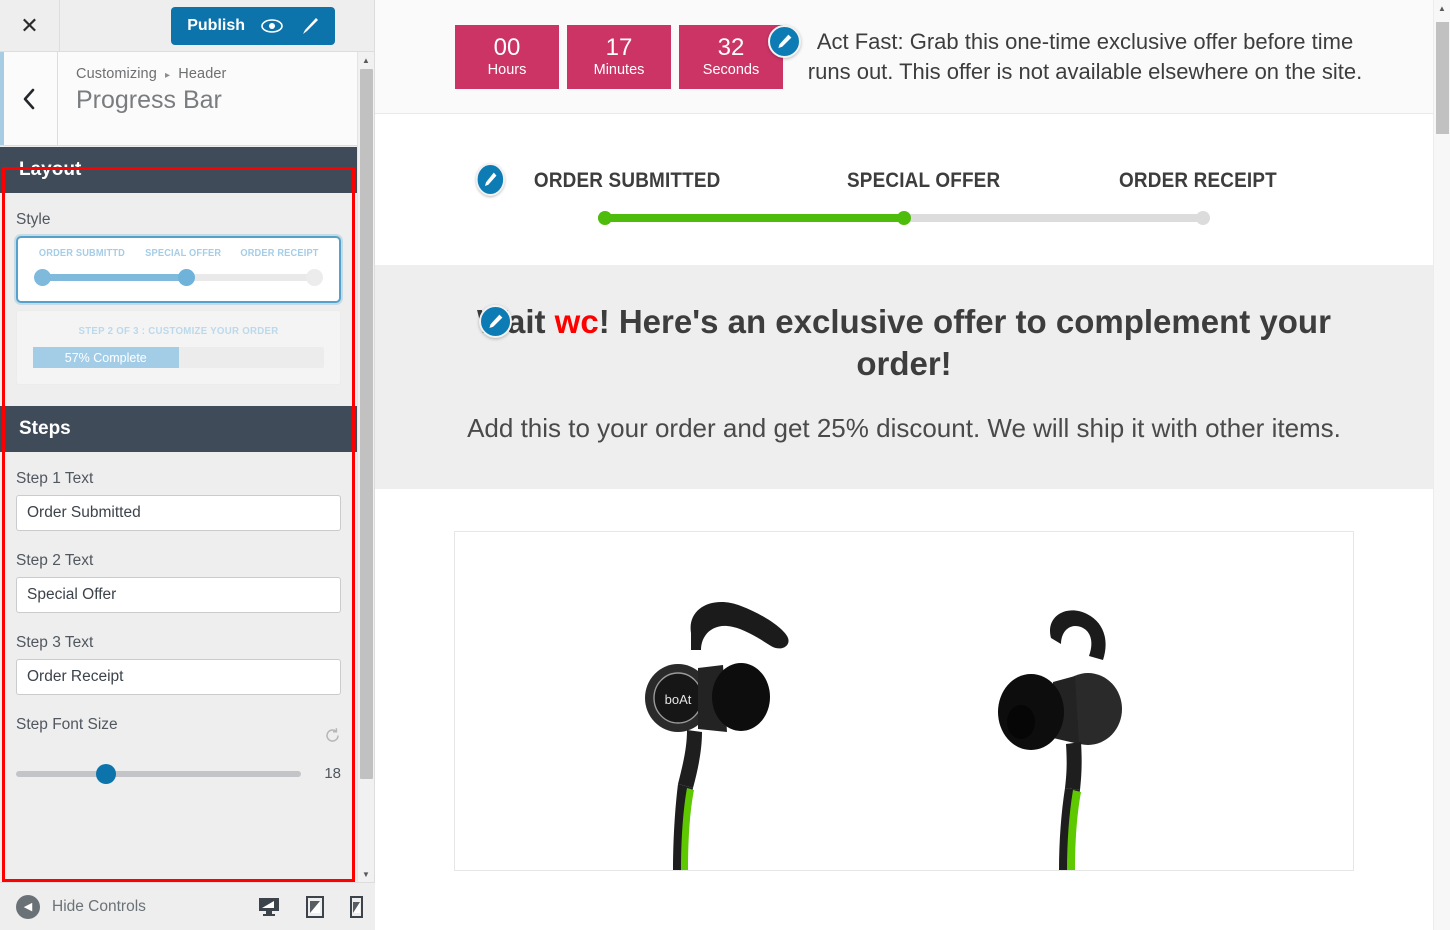  What do you see at coordinates (67, 724) in the screenshot?
I see `step-font-size-label: Step Font Size` at bounding box center [67, 724].